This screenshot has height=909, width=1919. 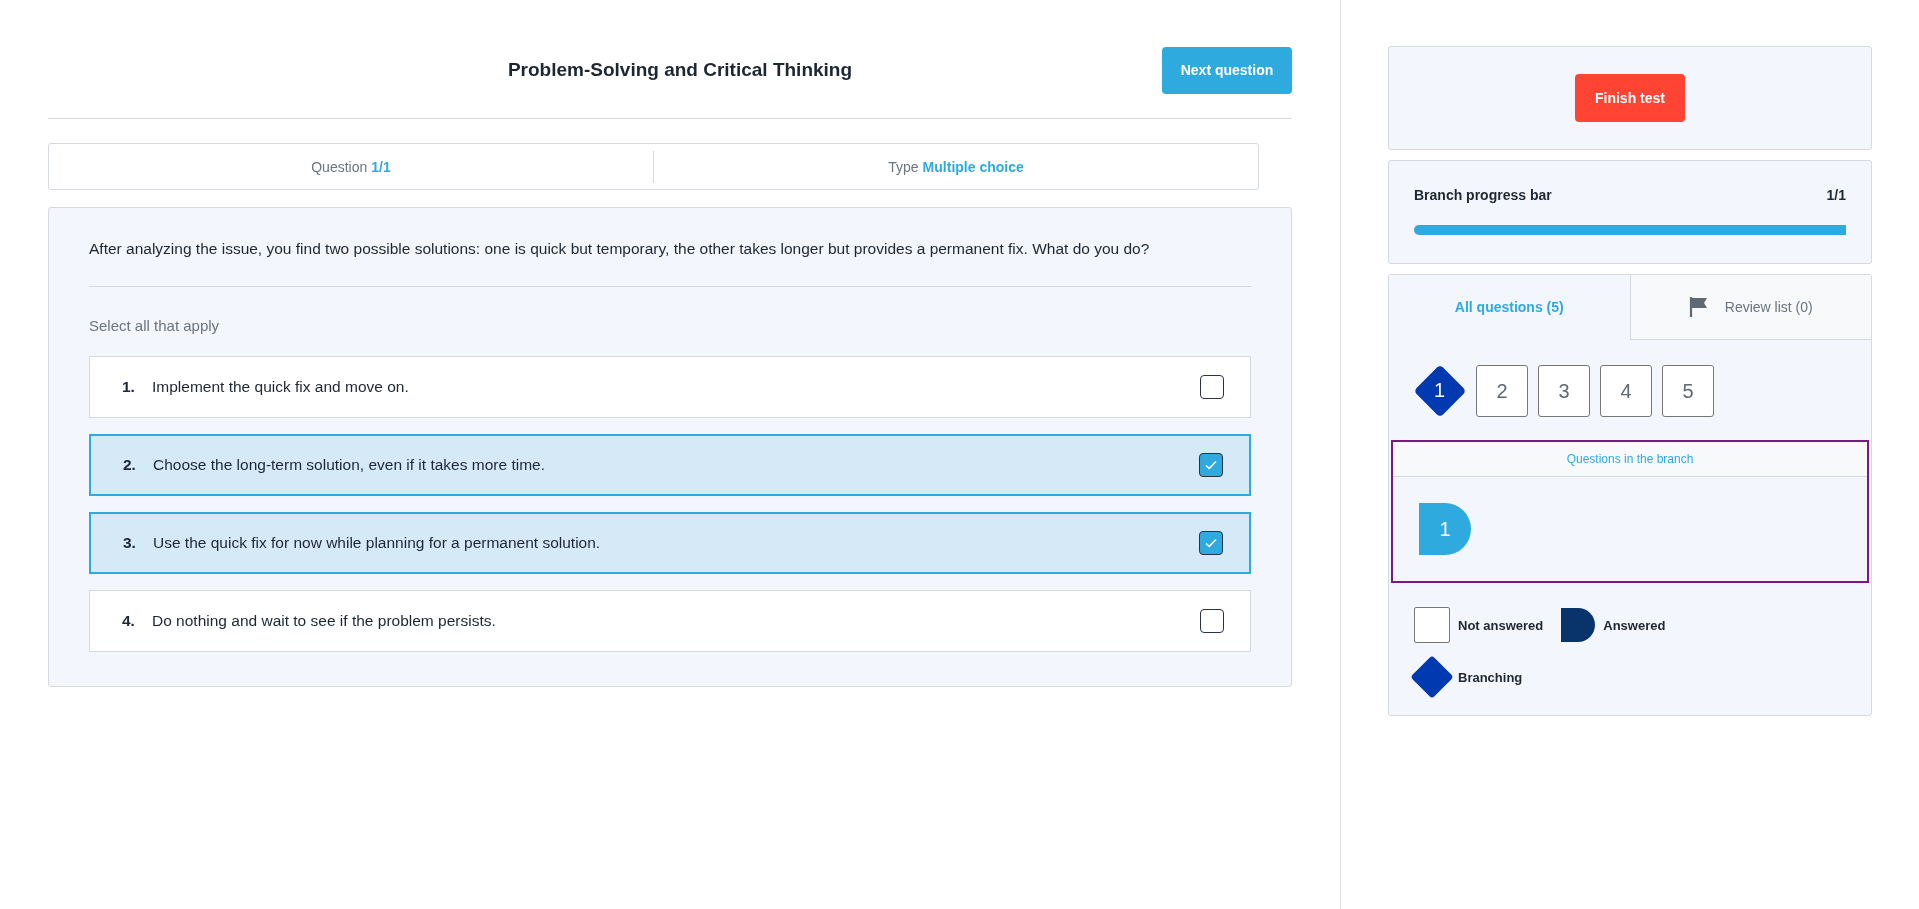 What do you see at coordinates (130, 543) in the screenshot?
I see `option-number: 3.` at bounding box center [130, 543].